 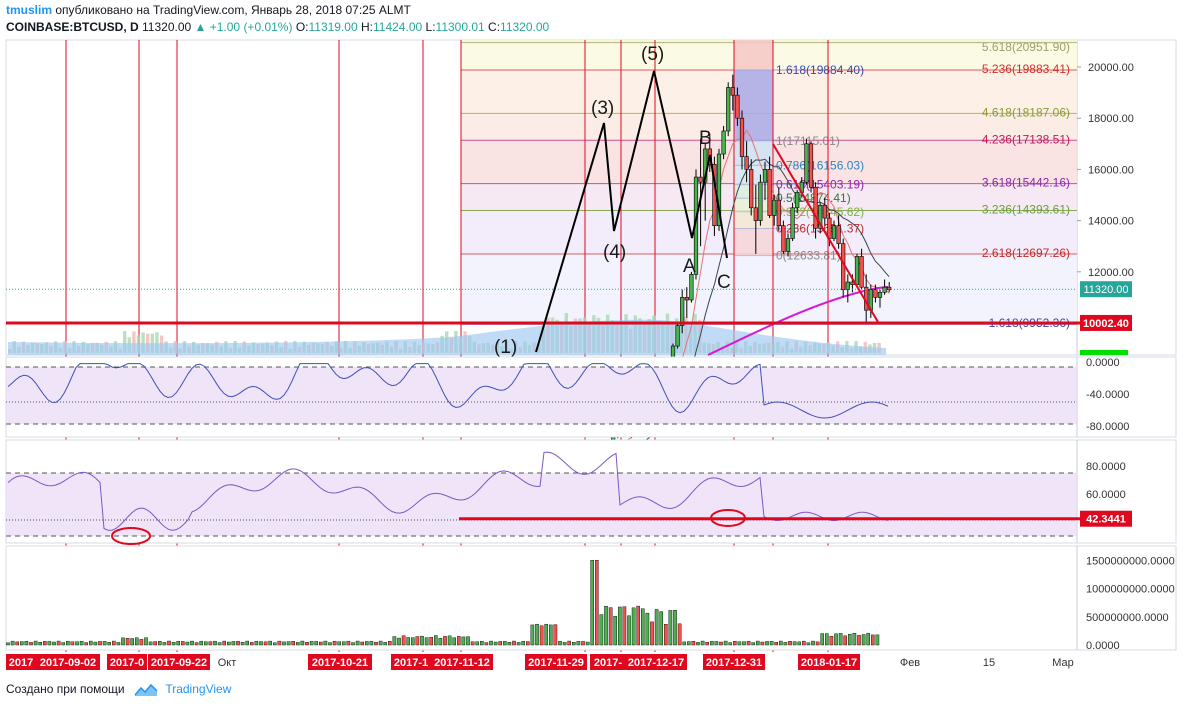 What do you see at coordinates (1130, 590) in the screenshot?
I see `volume-axis-label: 1000000000.0000` at bounding box center [1130, 590].